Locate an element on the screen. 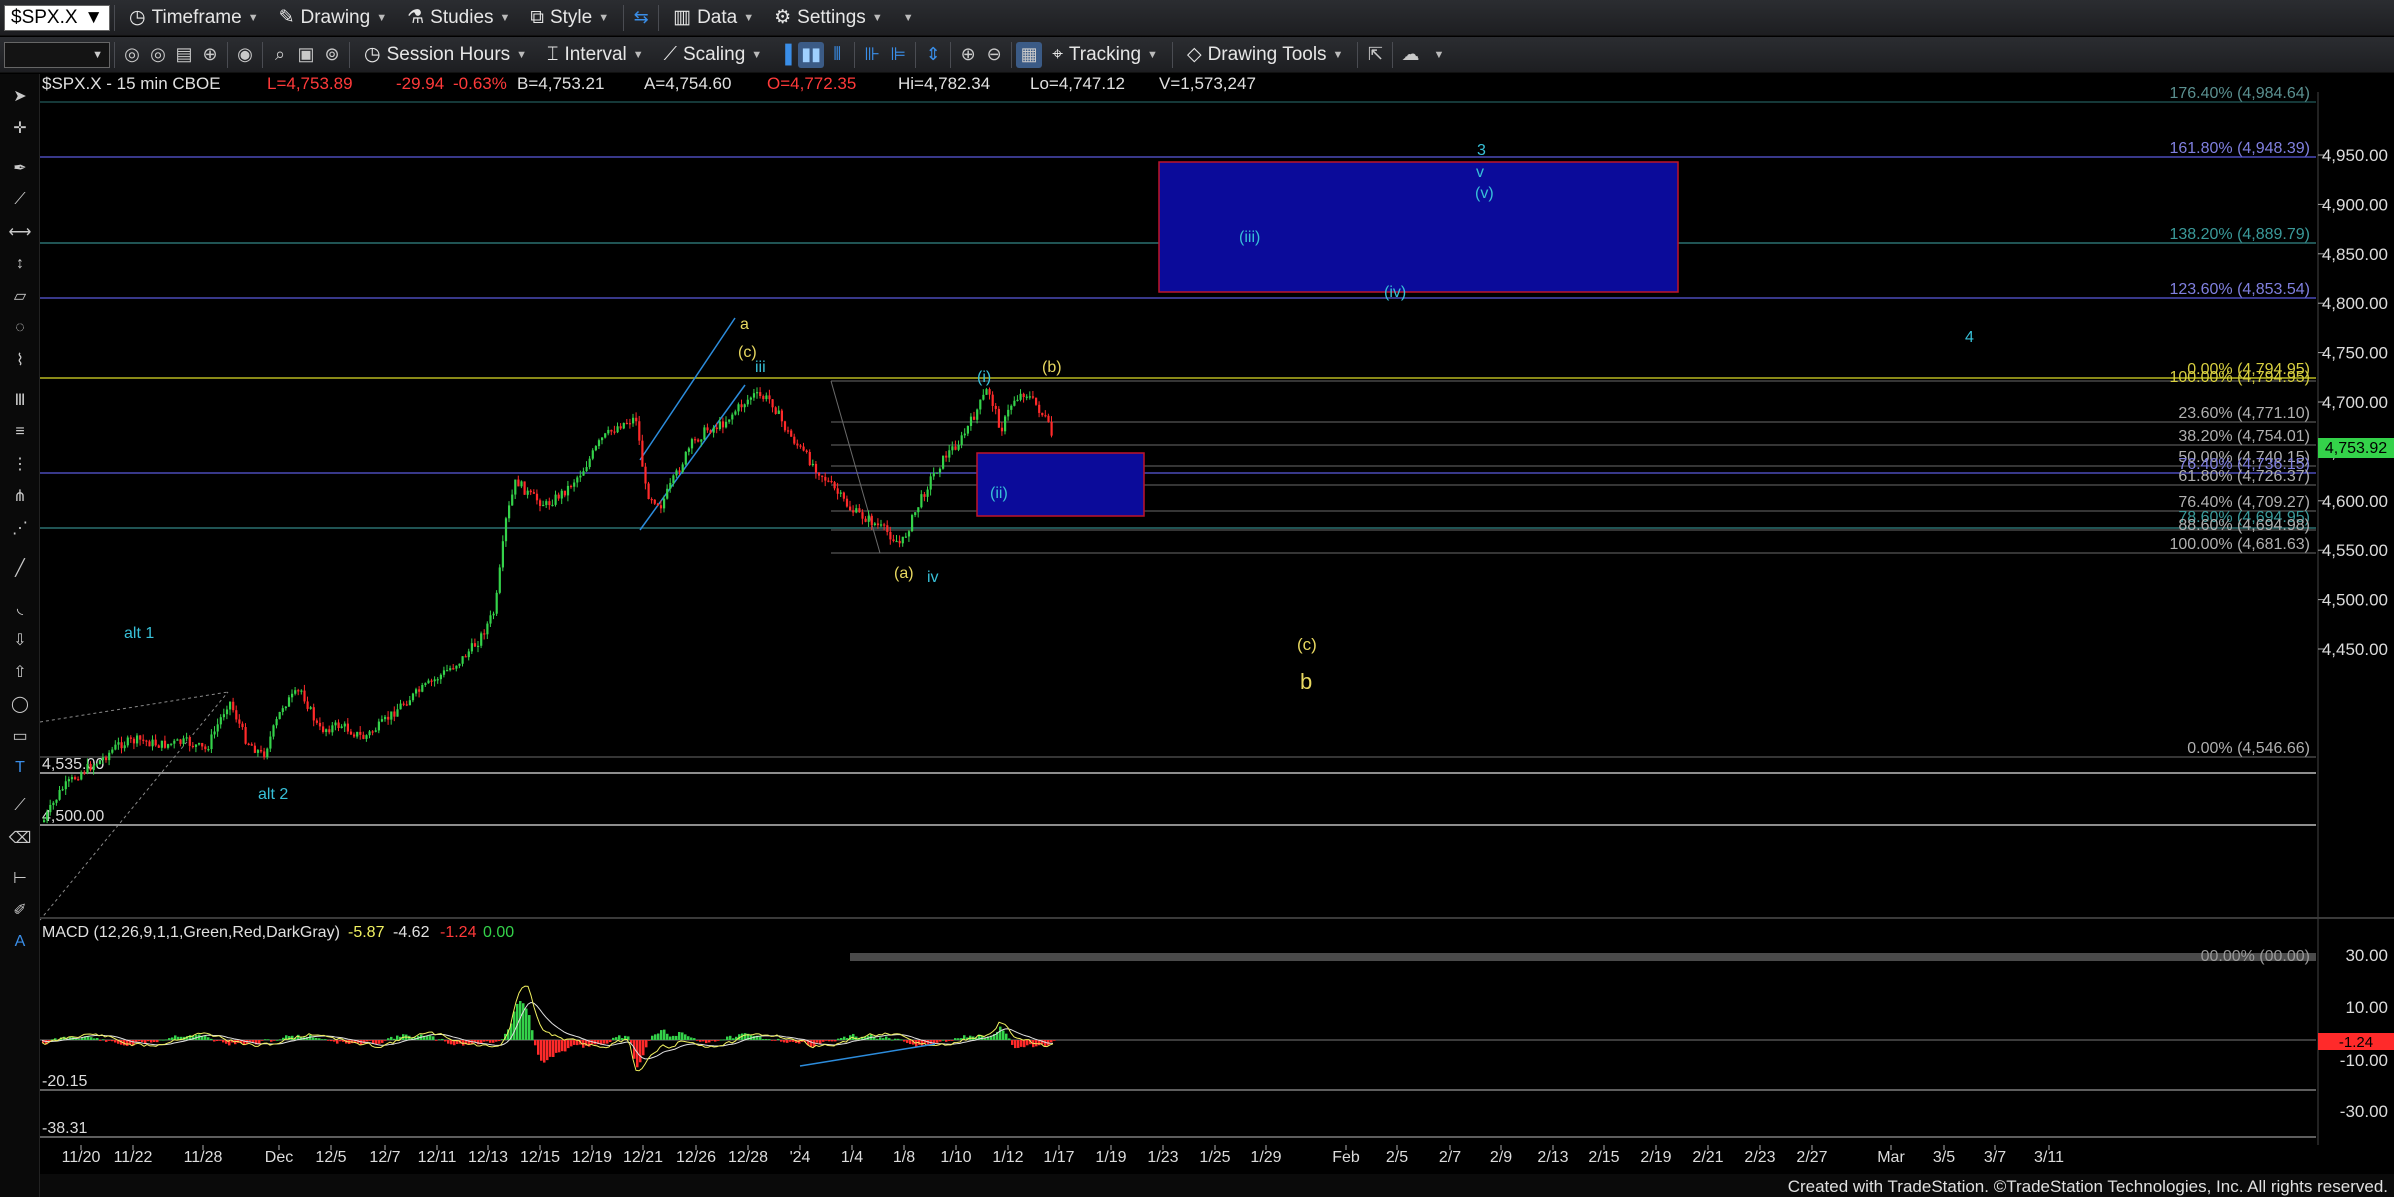 The image size is (2394, 1197). crosshair-icon: ⊕ is located at coordinates (210, 55).